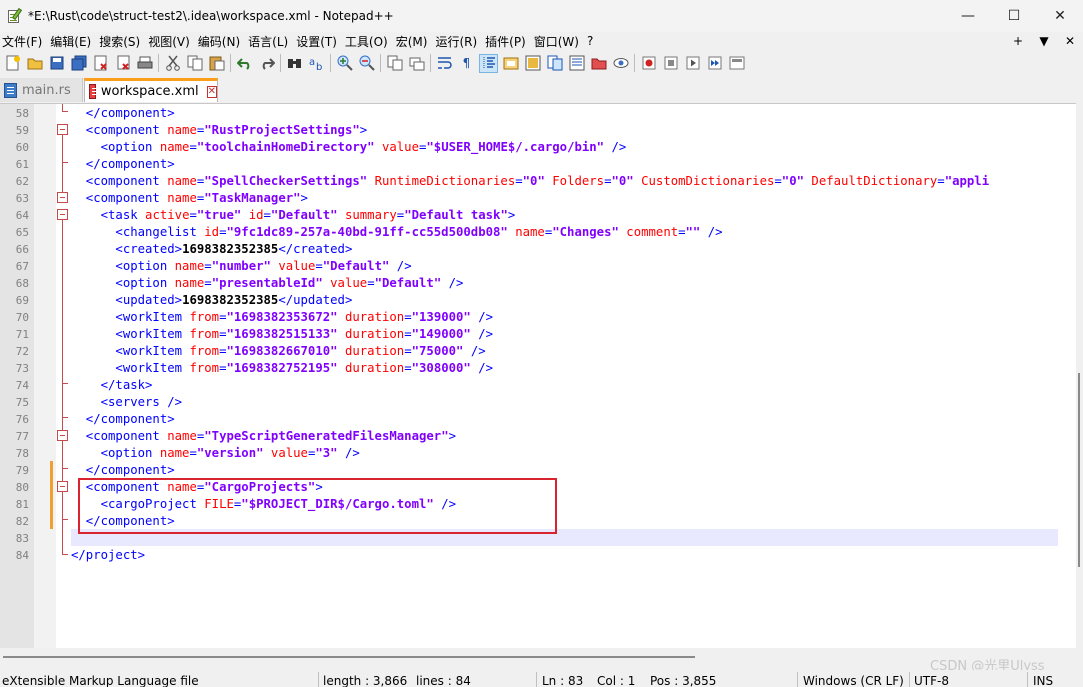  I want to click on syntax-token-attr: id, so click(212, 232).